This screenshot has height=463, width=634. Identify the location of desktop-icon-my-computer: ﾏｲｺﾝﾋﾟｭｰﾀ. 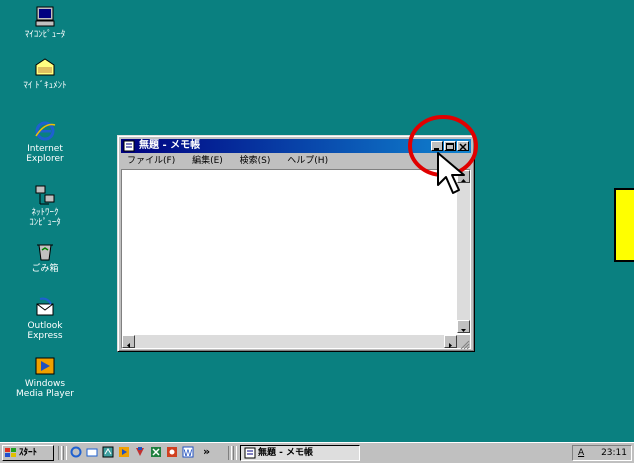
(45, 23).